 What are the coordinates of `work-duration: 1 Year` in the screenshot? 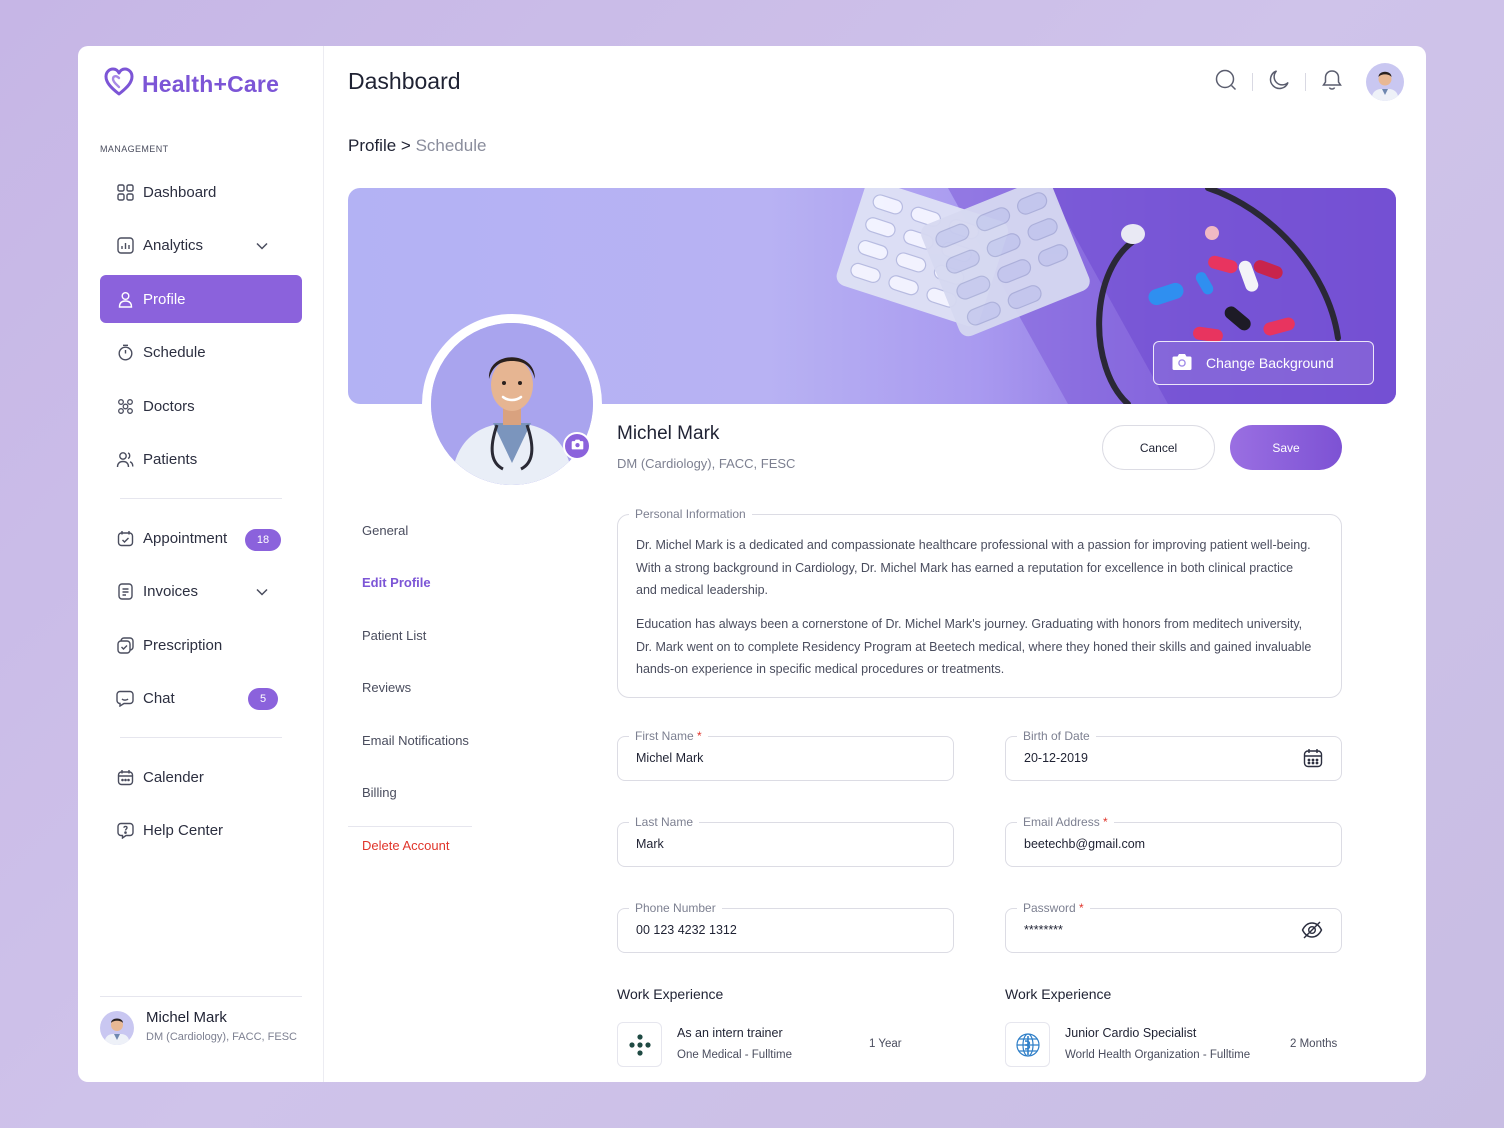 It's located at (885, 1044).